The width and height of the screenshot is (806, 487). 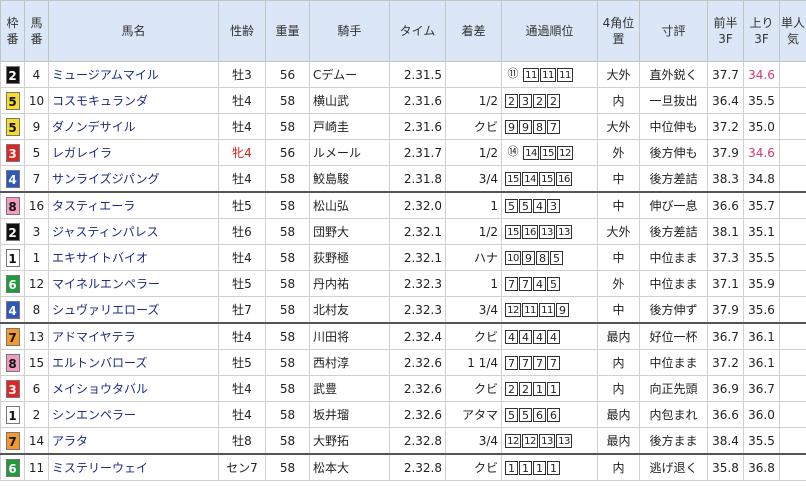 I want to click on umaban-cell: 12, so click(x=36, y=283).